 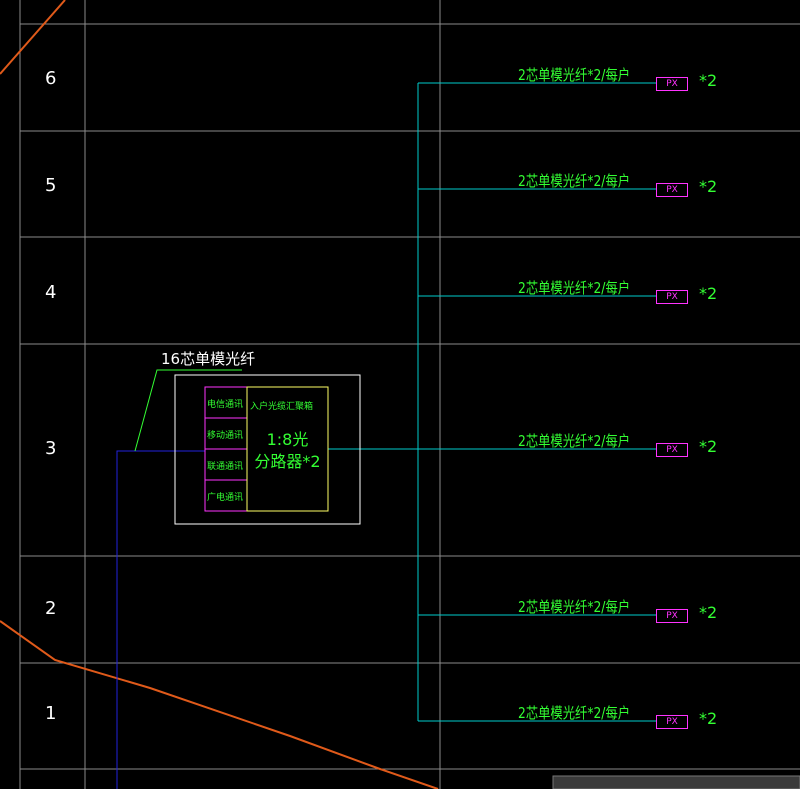 I want to click on operator-label-mobile: 移动通讯, so click(x=225, y=436).